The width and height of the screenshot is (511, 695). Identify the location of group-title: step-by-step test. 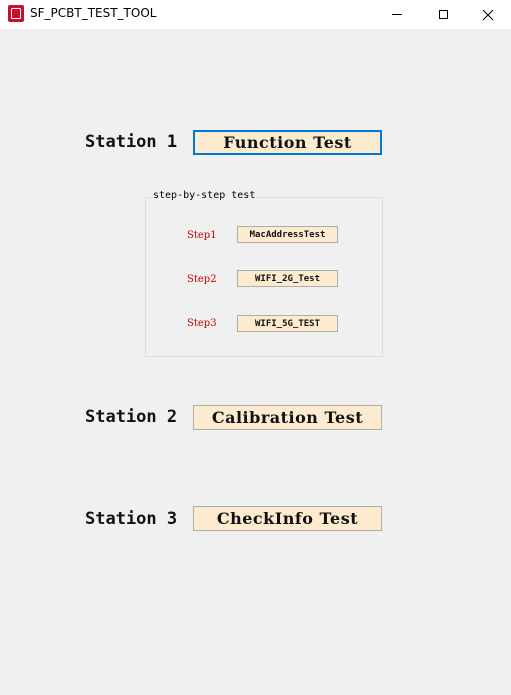
(205, 195).